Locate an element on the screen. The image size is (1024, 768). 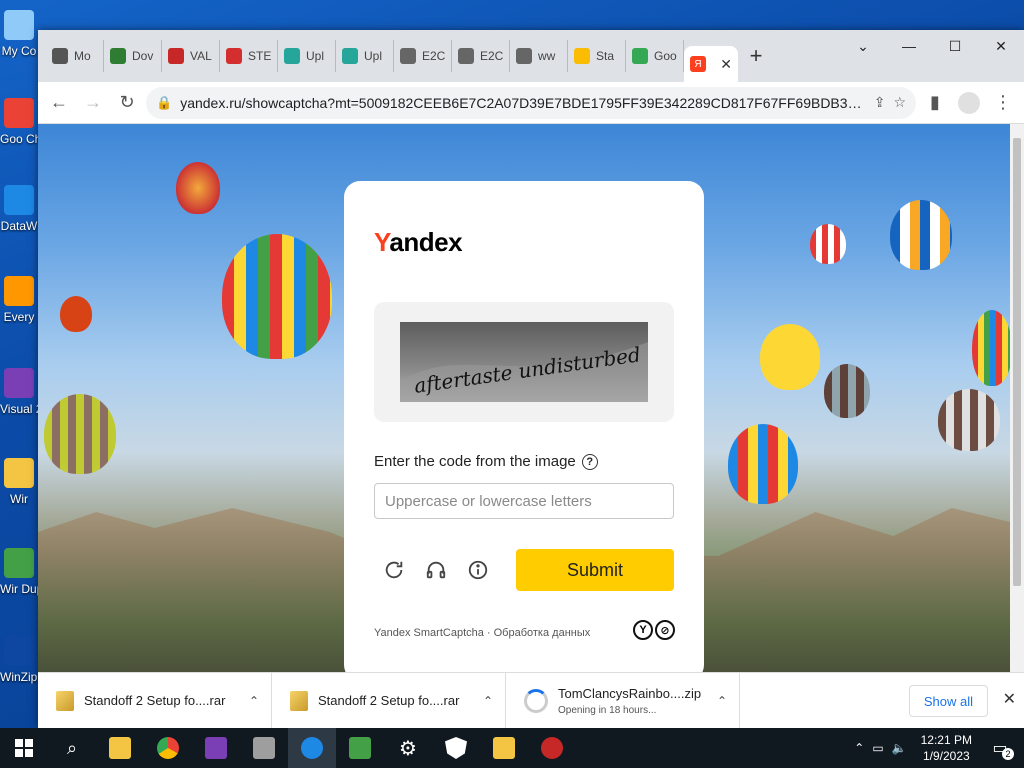
taskbar: ⌕ ⚙ ⌃ ▭ 🔈 12:21 PM 1/9/2023 ▭ 2 is located at coordinates (512, 748).